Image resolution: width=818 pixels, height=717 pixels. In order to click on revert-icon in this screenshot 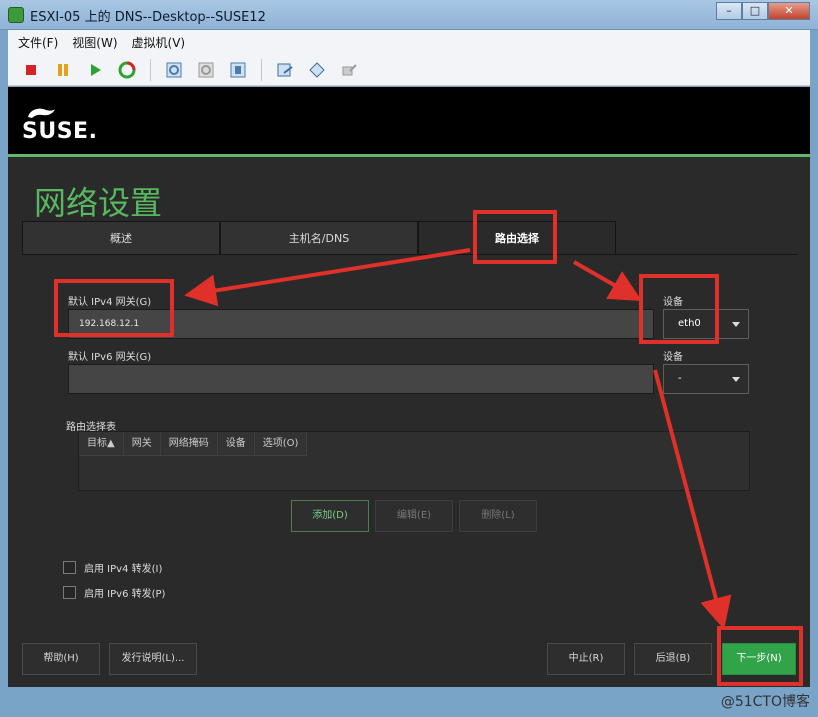, I will do `click(206, 70)`.